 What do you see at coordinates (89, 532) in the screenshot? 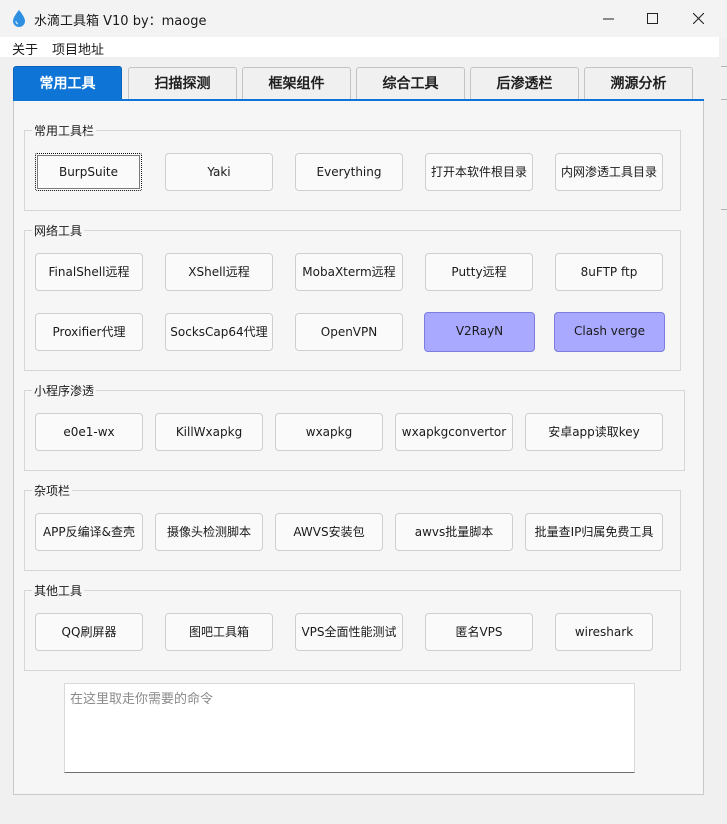
I see `app-decompile-button: APP反编译&查壳` at bounding box center [89, 532].